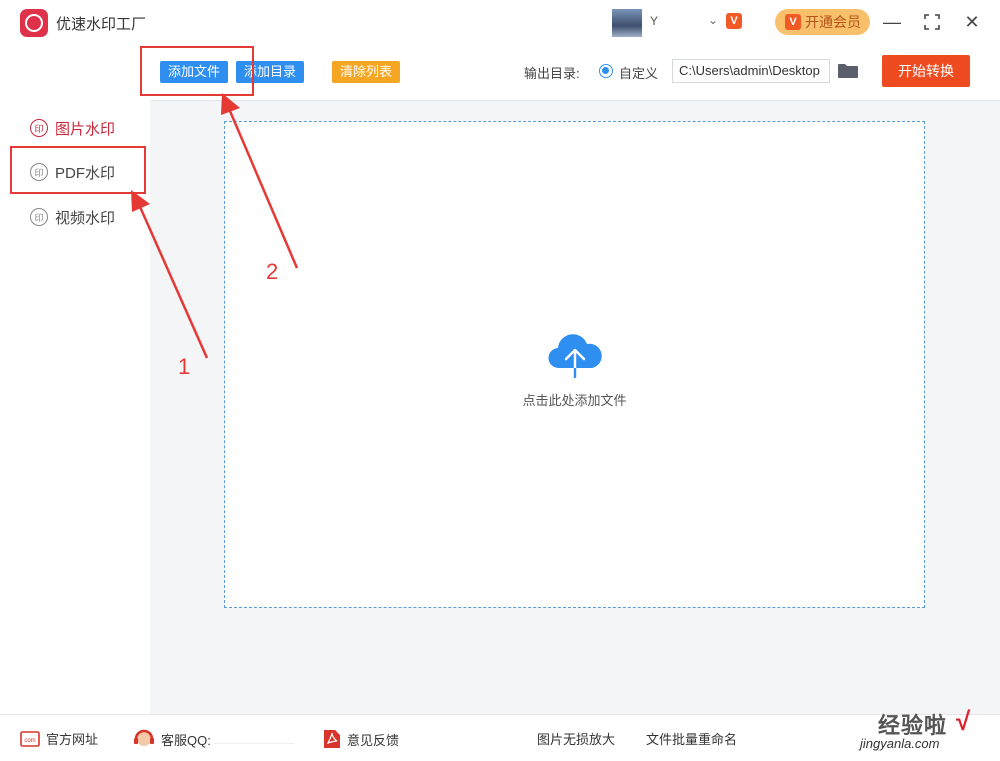 The image size is (1000, 761). Describe the element at coordinates (254, 737) in the screenshot. I see `qq-number-redacted` at that location.